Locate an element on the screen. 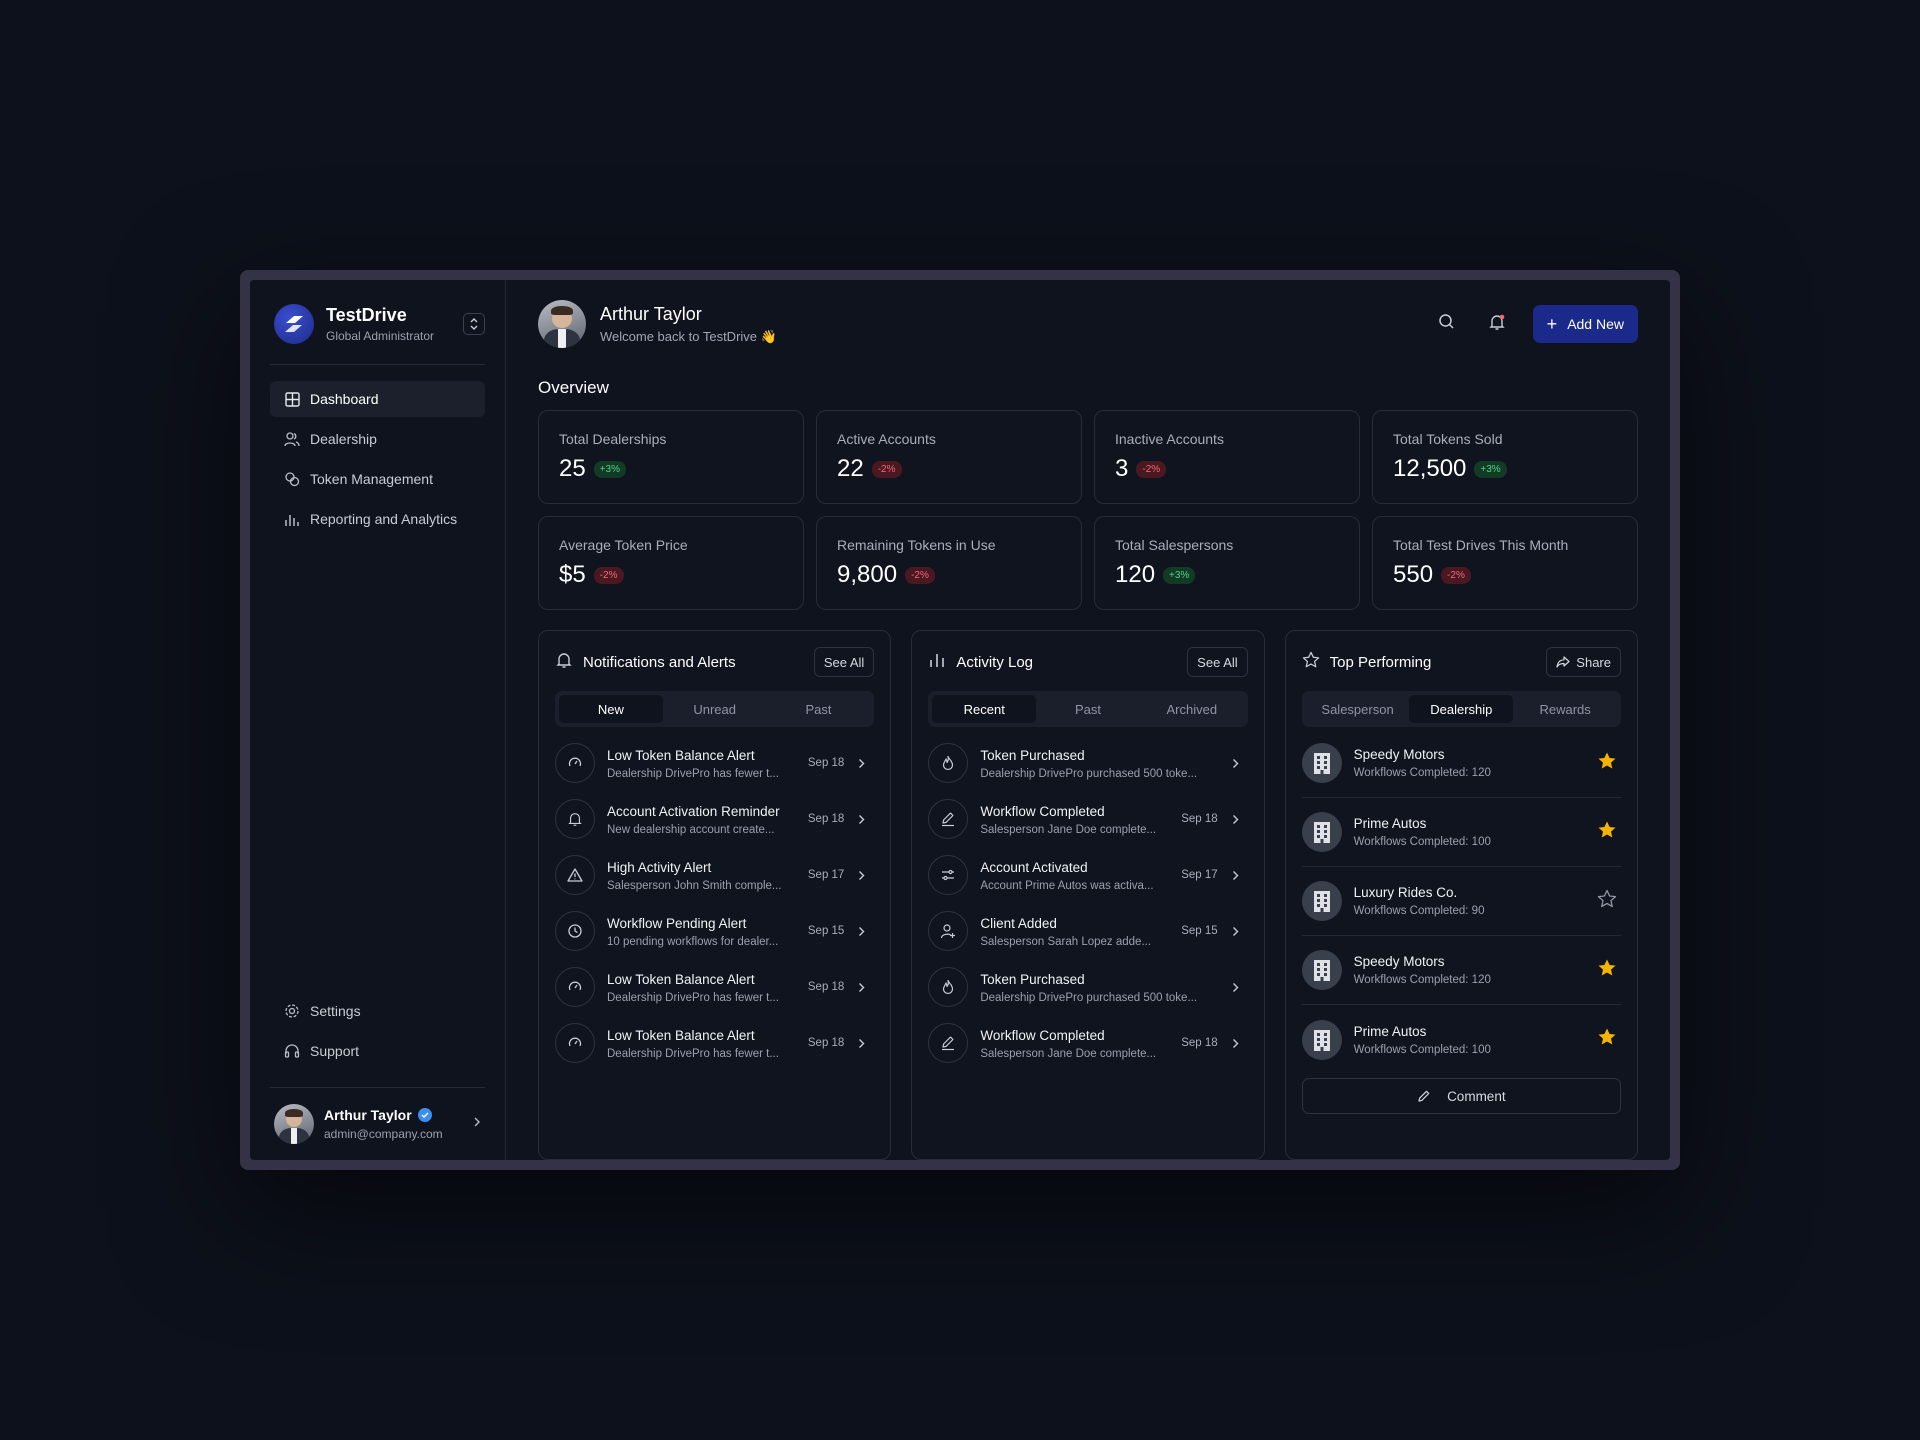 The width and height of the screenshot is (1920, 1440). tab-rewards: Rewards is located at coordinates (1565, 709).